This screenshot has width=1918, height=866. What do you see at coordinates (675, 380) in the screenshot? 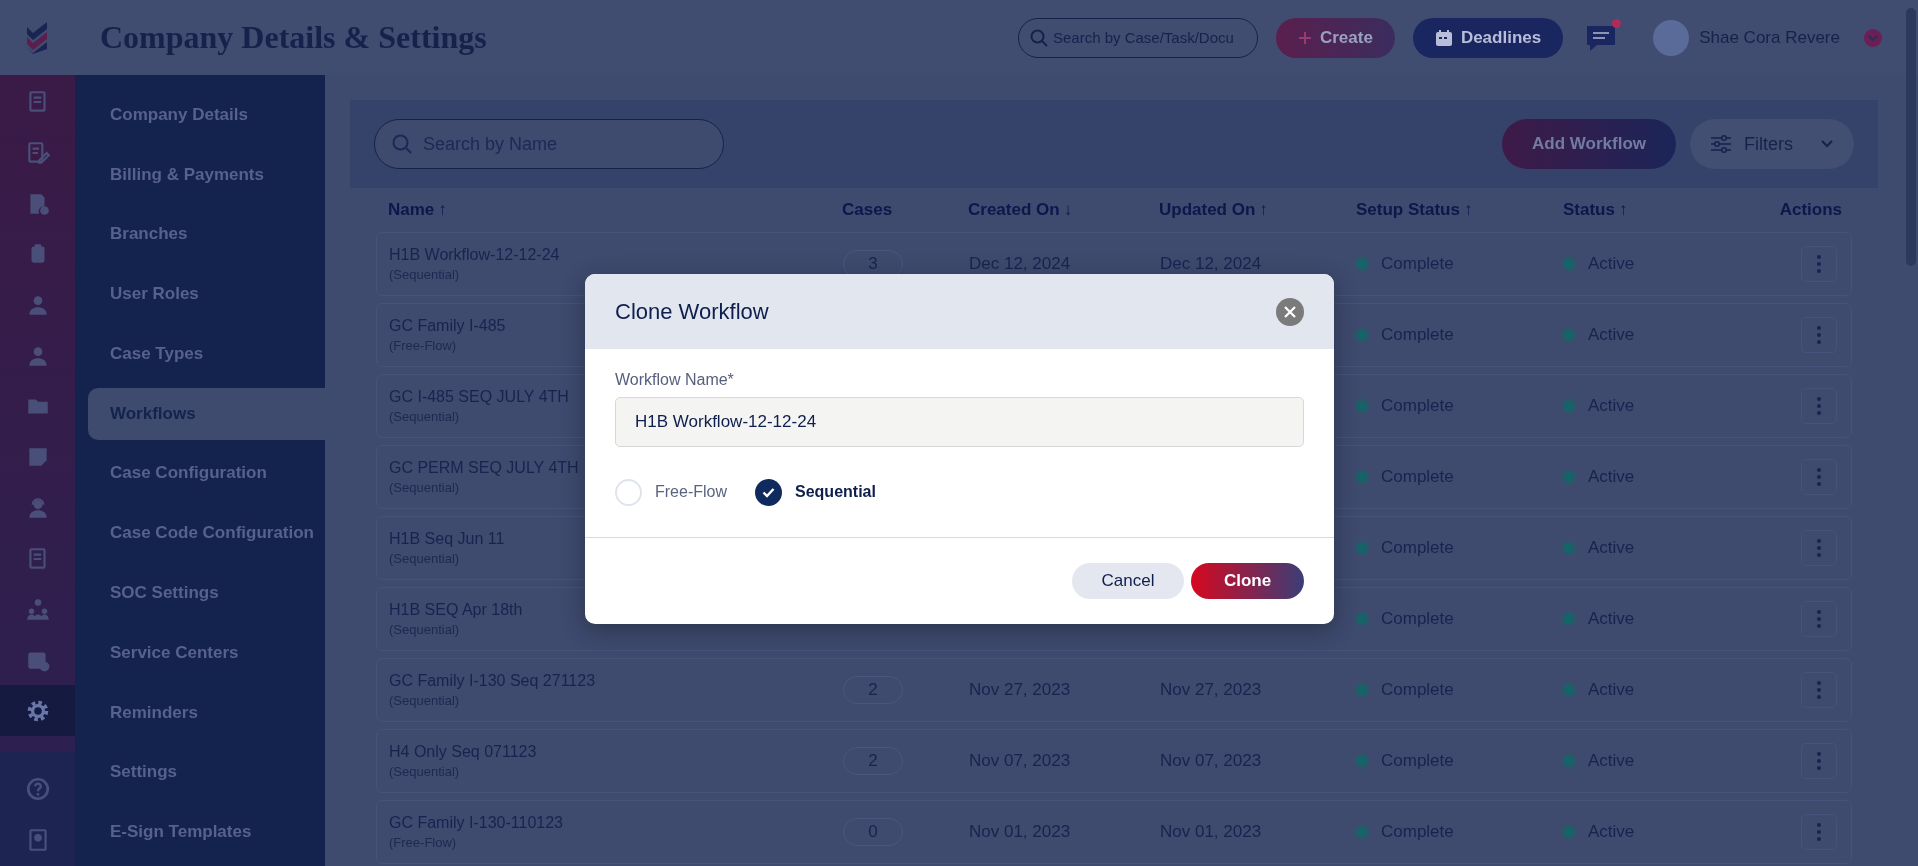
I see `field-label: Workflow Name*` at bounding box center [675, 380].